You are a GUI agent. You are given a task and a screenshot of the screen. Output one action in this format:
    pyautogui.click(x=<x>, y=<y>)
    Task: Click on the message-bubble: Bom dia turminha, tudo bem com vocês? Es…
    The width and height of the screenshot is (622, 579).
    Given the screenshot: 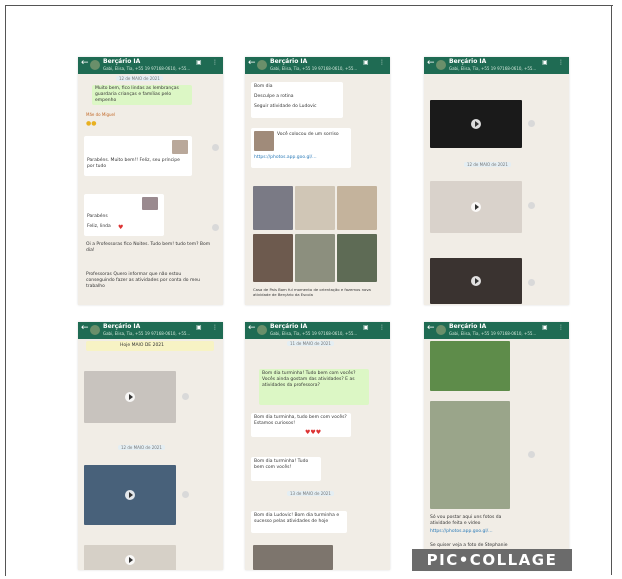 What is the action you would take?
    pyautogui.click(x=301, y=425)
    